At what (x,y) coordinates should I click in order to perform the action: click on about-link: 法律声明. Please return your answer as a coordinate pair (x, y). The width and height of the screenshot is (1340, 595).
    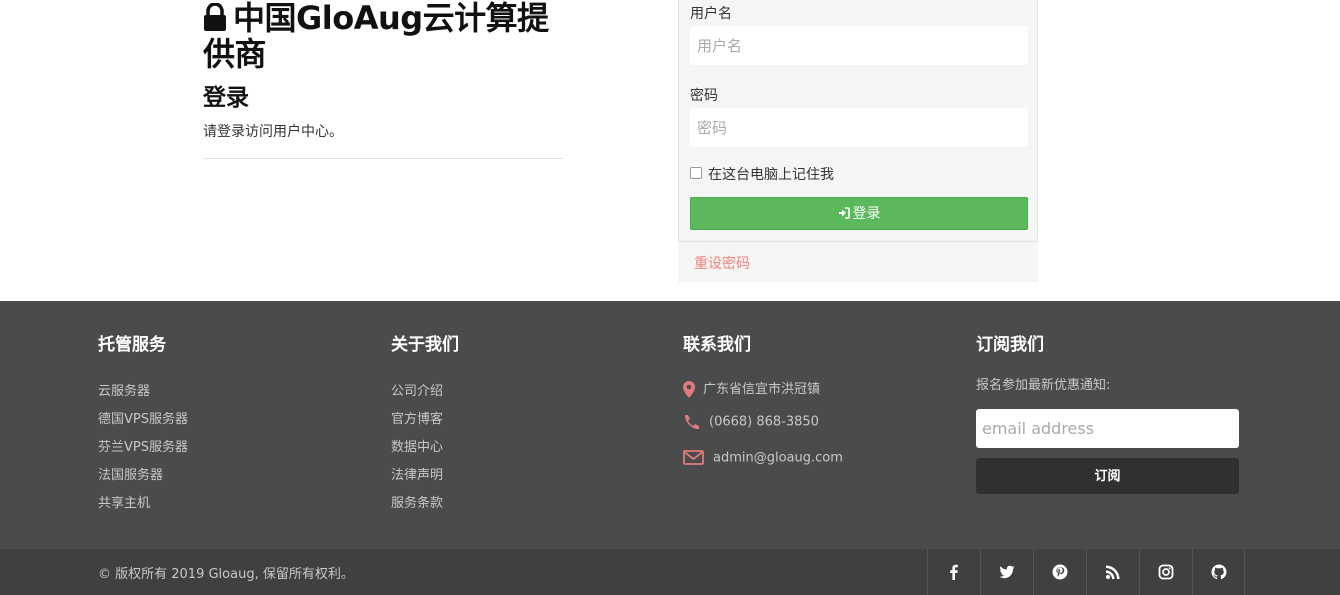
    Looking at the image, I should click on (425, 476).